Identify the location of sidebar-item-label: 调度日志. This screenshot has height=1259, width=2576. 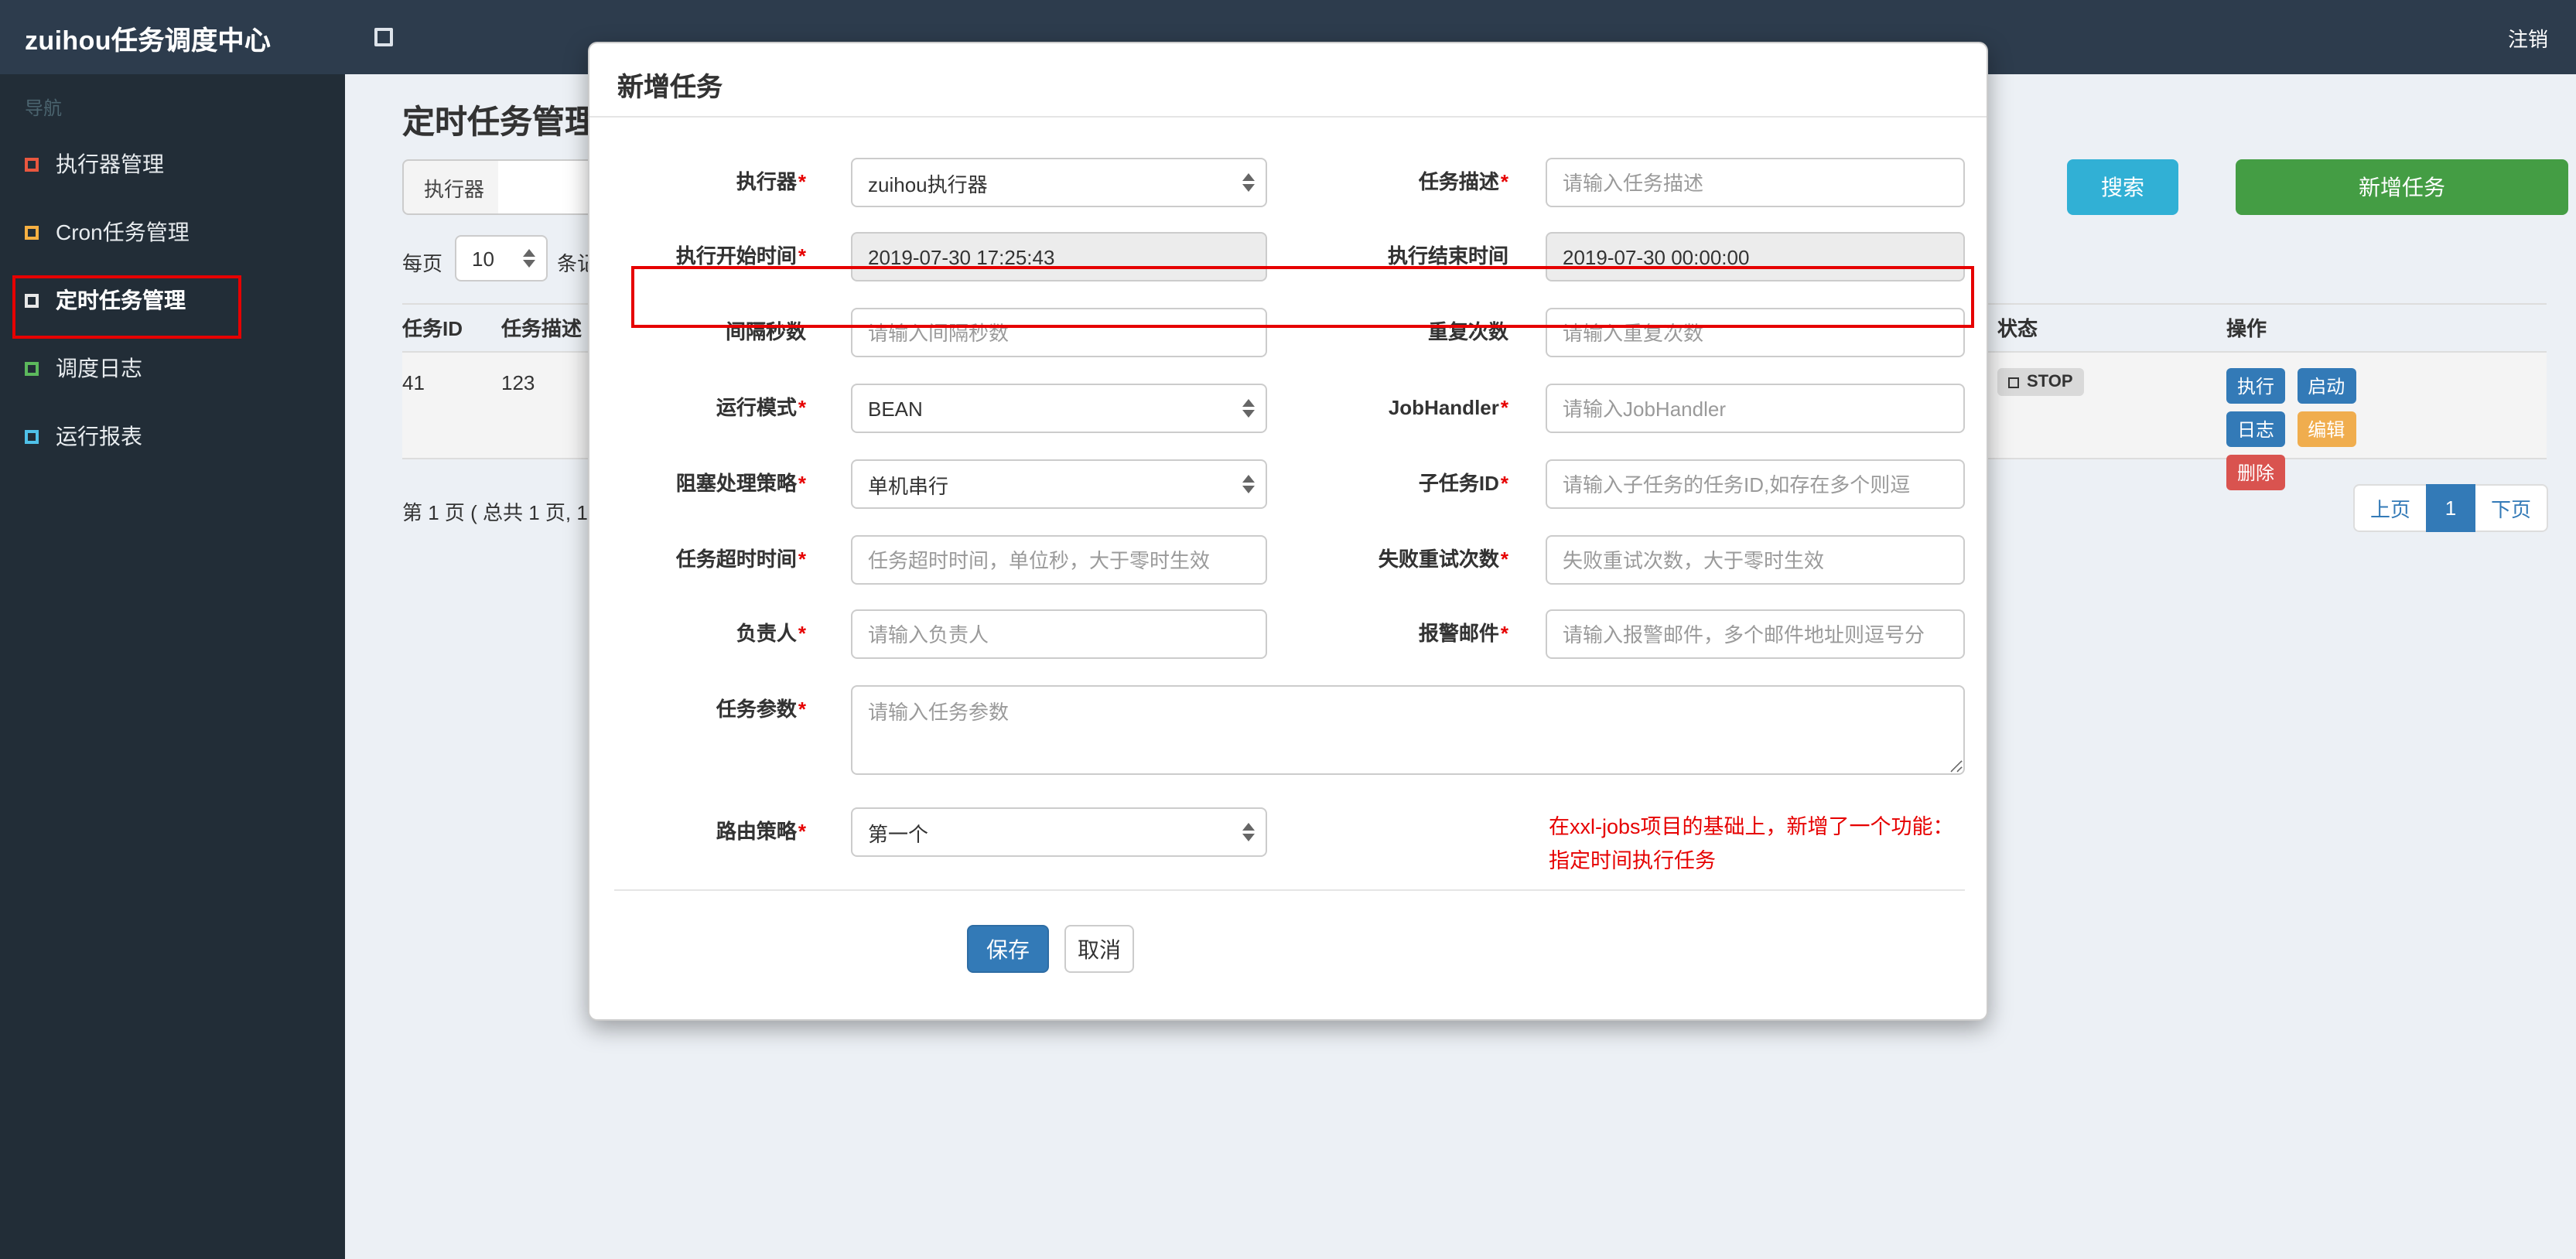
(99, 368).